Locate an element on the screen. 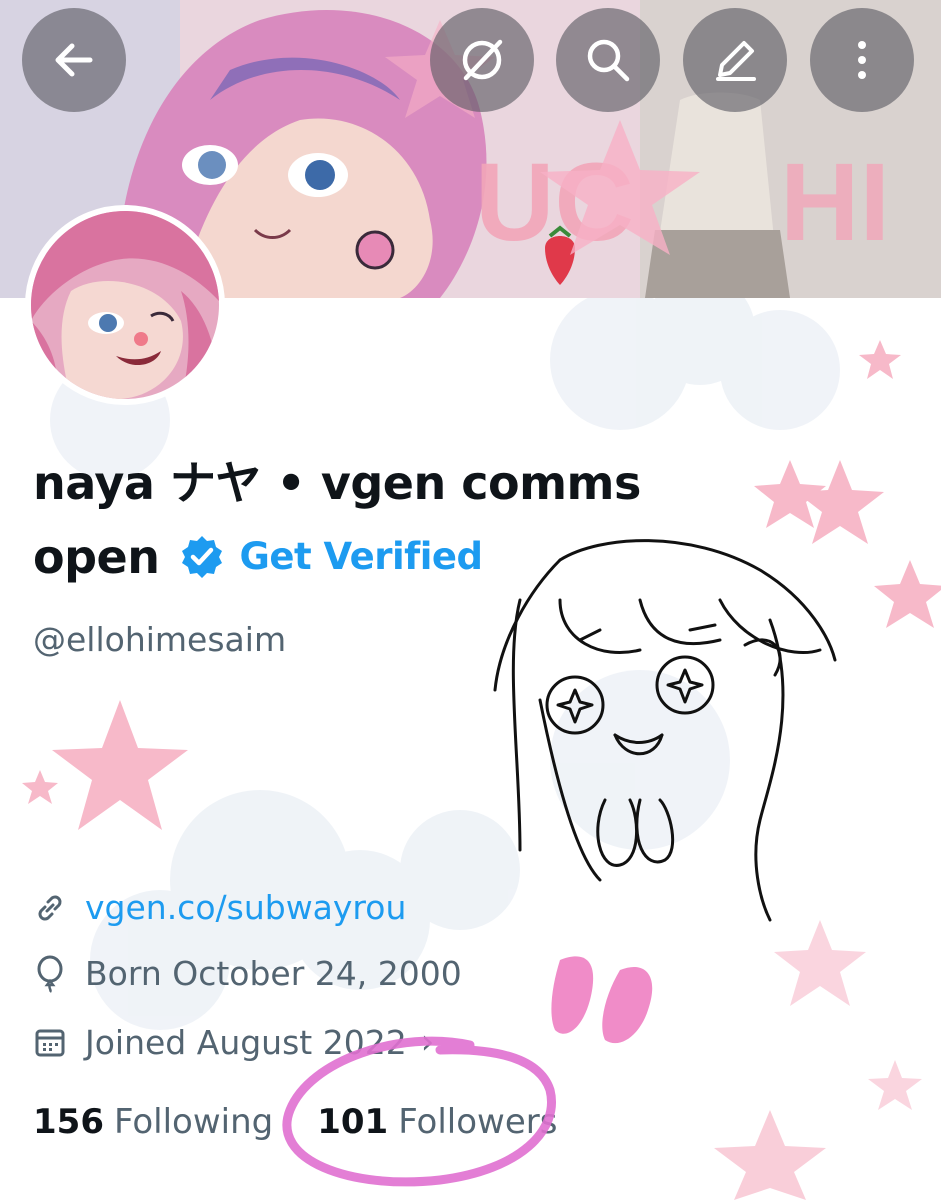 The image size is (941, 1200). profile-website-row: vgen.co/subwayrou is located at coordinates (219, 907).